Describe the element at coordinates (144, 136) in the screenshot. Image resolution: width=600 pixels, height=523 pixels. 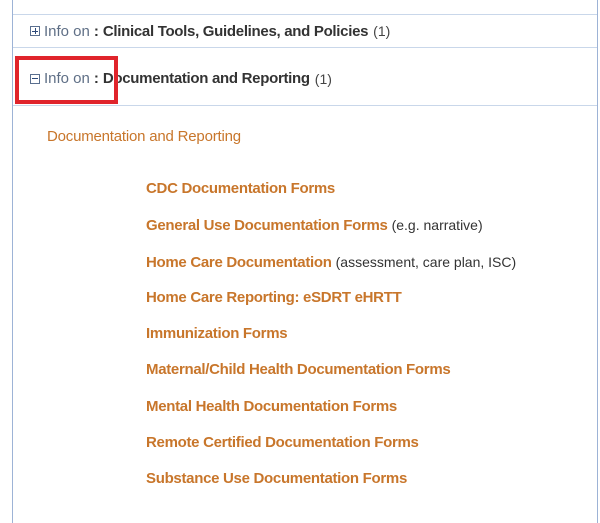
I see `section-heading: Documentation and Reporting` at that location.